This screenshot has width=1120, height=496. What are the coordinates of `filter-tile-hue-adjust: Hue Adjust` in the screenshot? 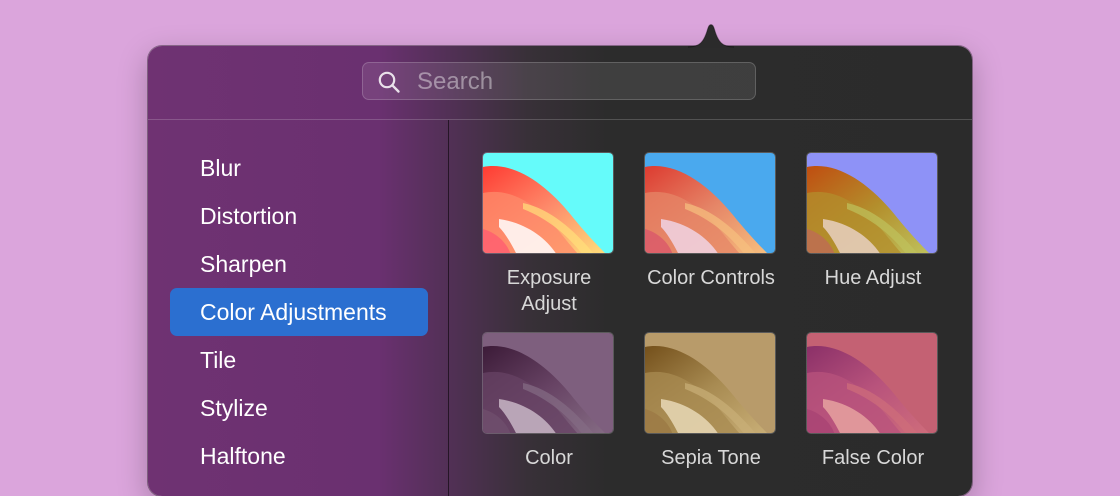 It's located at (873, 221).